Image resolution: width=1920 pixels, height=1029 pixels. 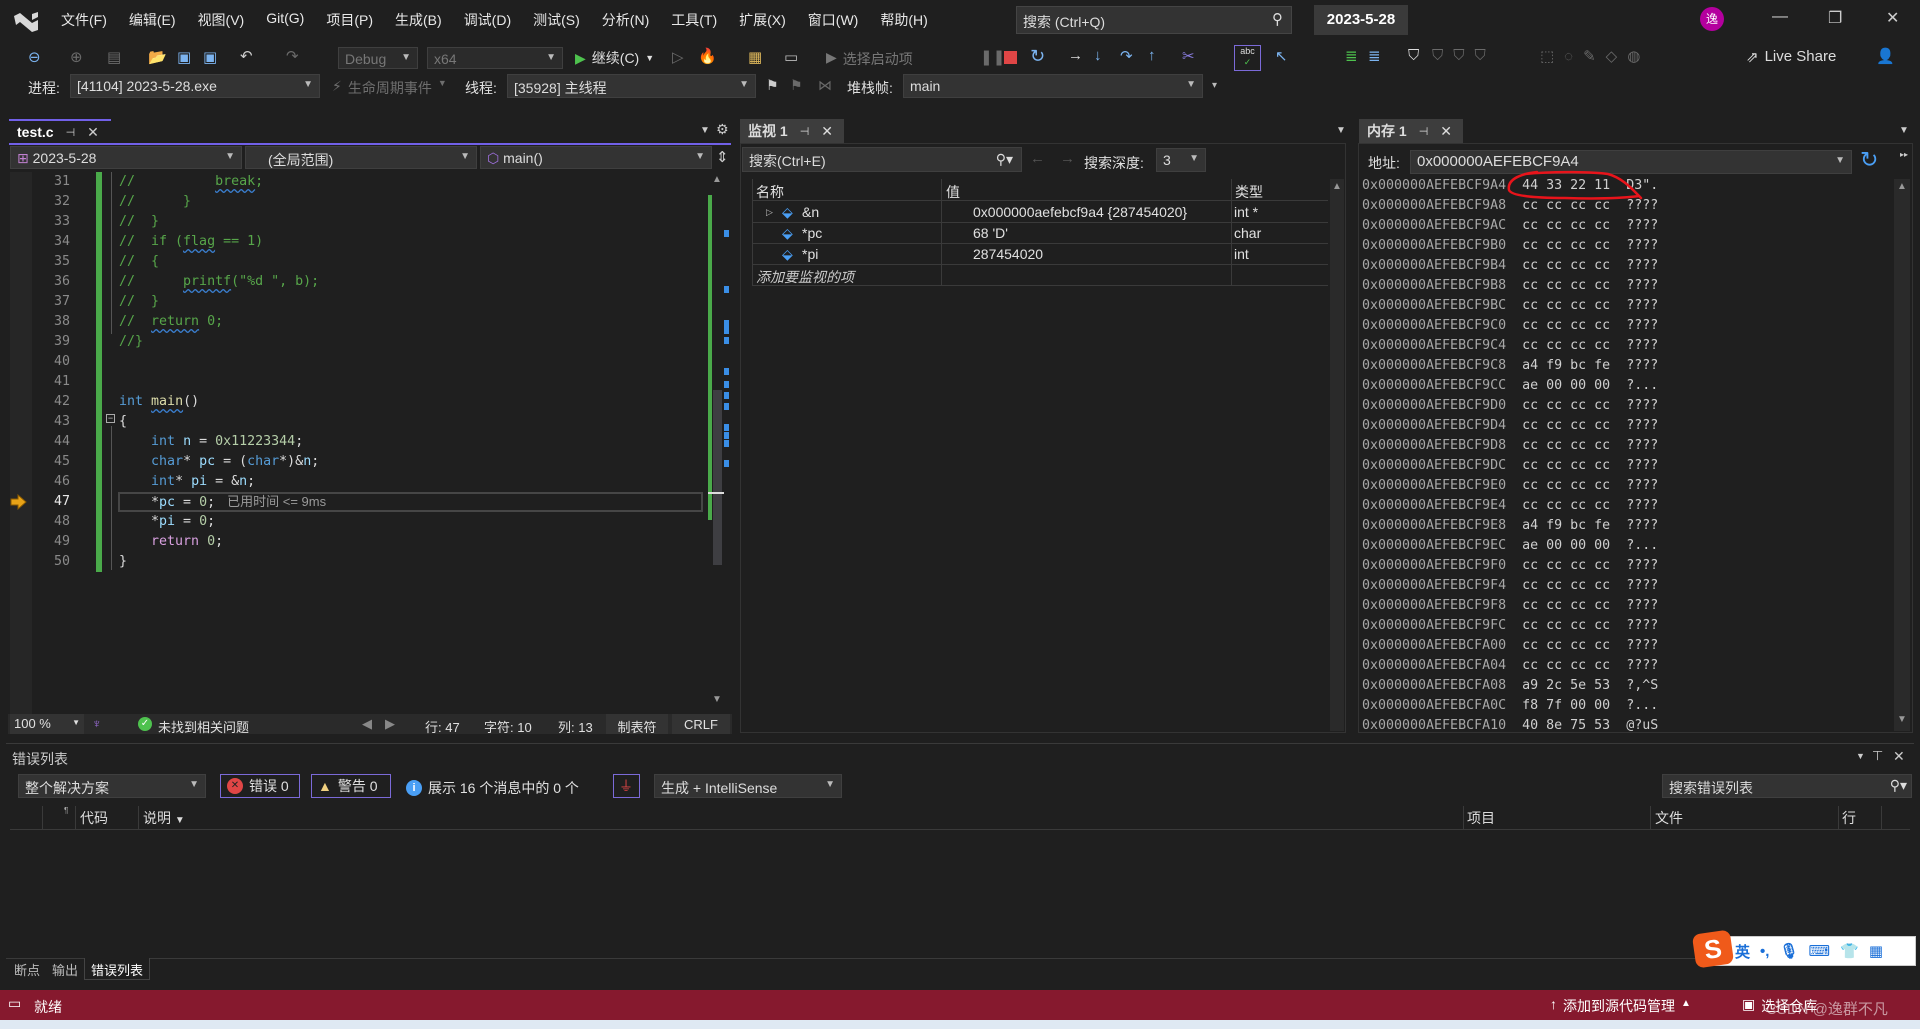 I want to click on tab-watch-1: 监视 1 ⊣ ✕, so click(x=792, y=131).